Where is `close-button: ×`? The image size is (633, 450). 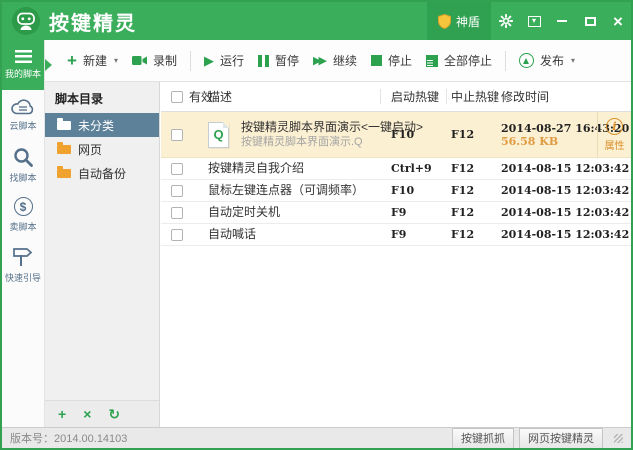 close-button: × is located at coordinates (618, 21).